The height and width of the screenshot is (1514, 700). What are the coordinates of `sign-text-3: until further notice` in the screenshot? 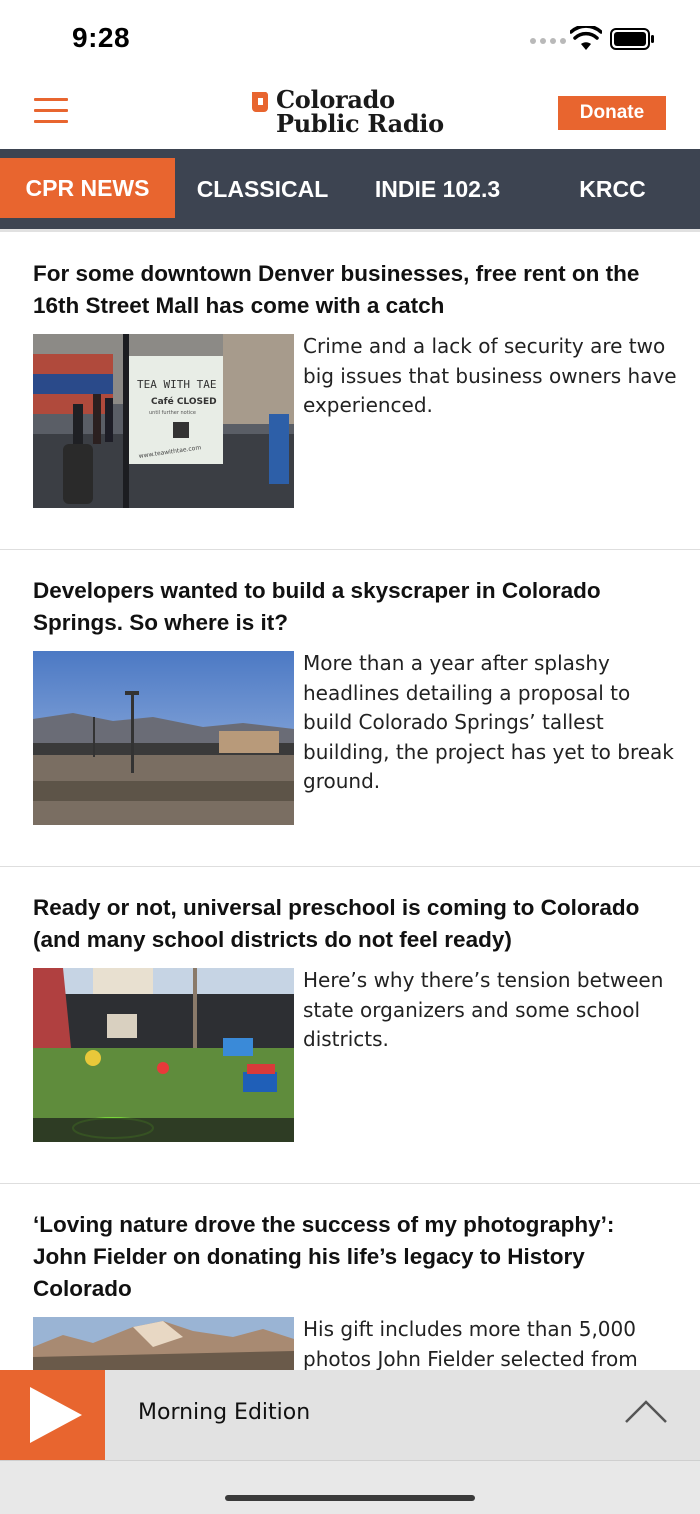 It's located at (172, 413).